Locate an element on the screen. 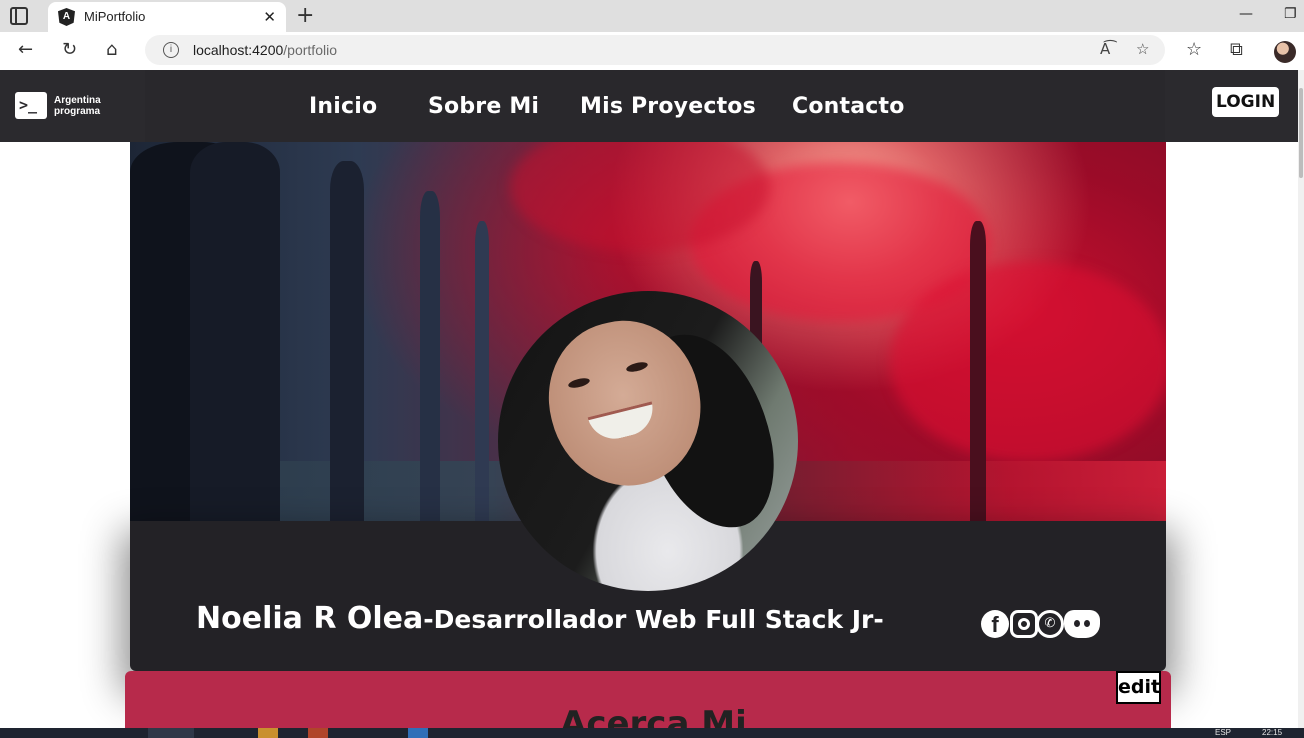  add-favorite-icon: ☆ is located at coordinates (1142, 49).